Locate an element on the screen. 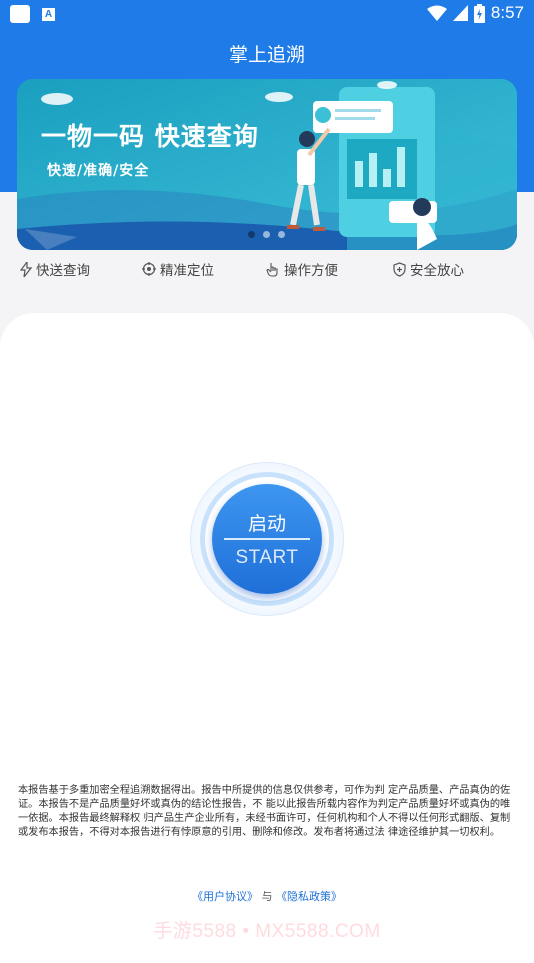 Image resolution: width=534 pixels, height=963 pixels. start-button: 启动 START is located at coordinates (267, 539).